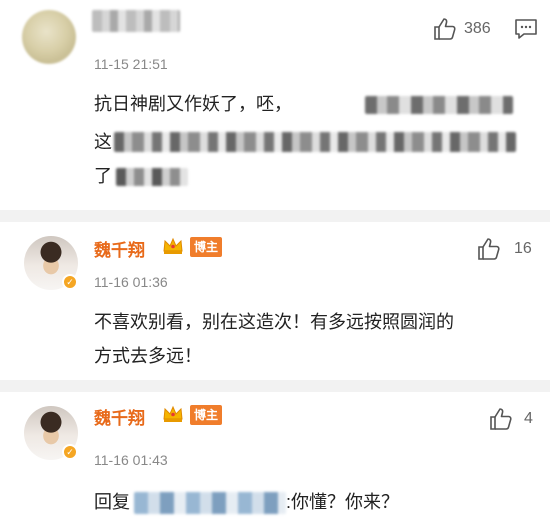  Describe the element at coordinates (343, 502) in the screenshot. I see `reply-text: :你懂？你来？` at that location.